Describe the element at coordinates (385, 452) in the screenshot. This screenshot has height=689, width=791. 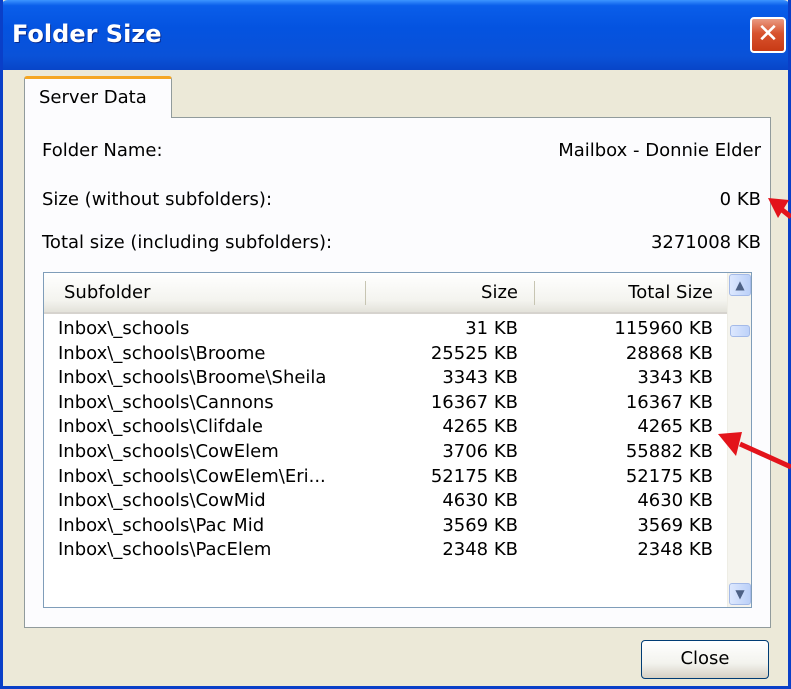
I see `table-row: Inbox\_schools\CowElem 3706 KB 55882 KB` at that location.